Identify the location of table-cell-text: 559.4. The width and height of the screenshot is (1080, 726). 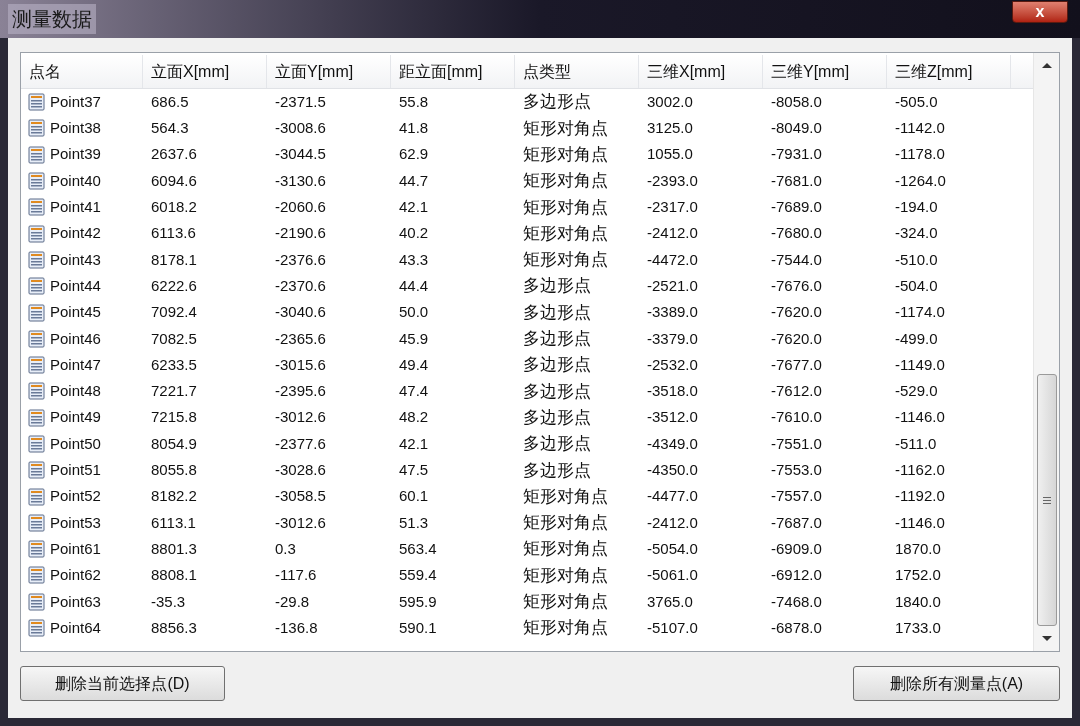
(418, 575).